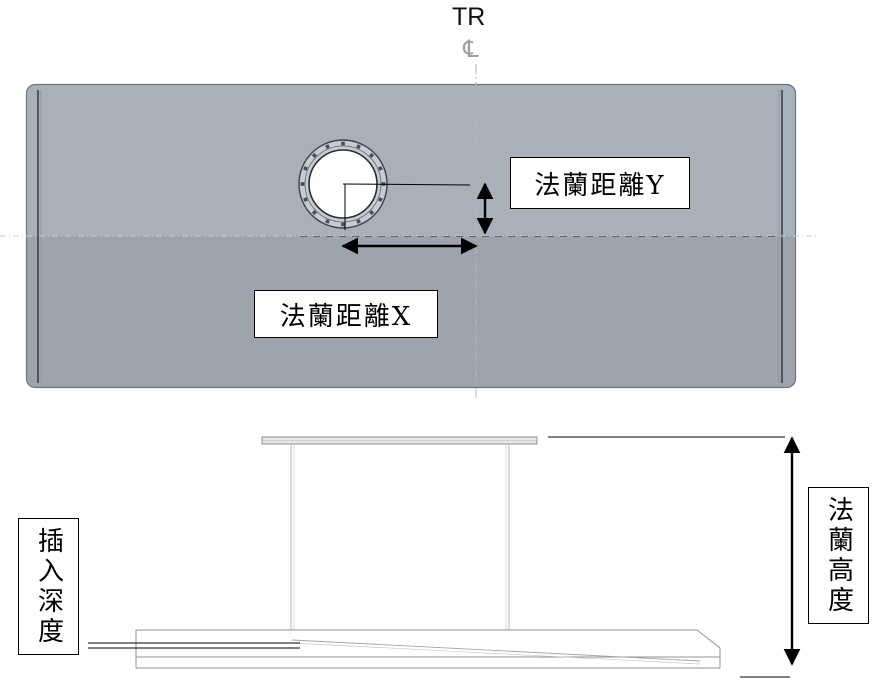  Describe the element at coordinates (428, 649) in the screenshot. I see `tank-shell-section` at that location.